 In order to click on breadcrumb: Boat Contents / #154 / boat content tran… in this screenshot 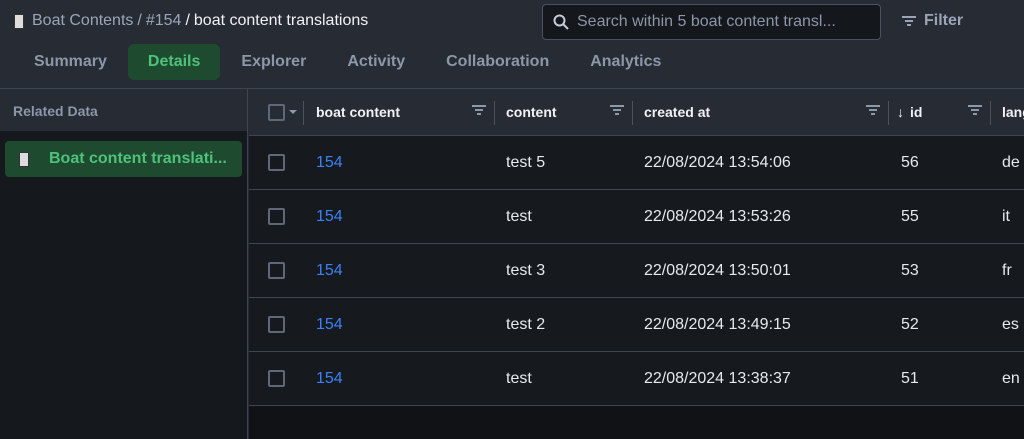, I will do `click(191, 21)`.